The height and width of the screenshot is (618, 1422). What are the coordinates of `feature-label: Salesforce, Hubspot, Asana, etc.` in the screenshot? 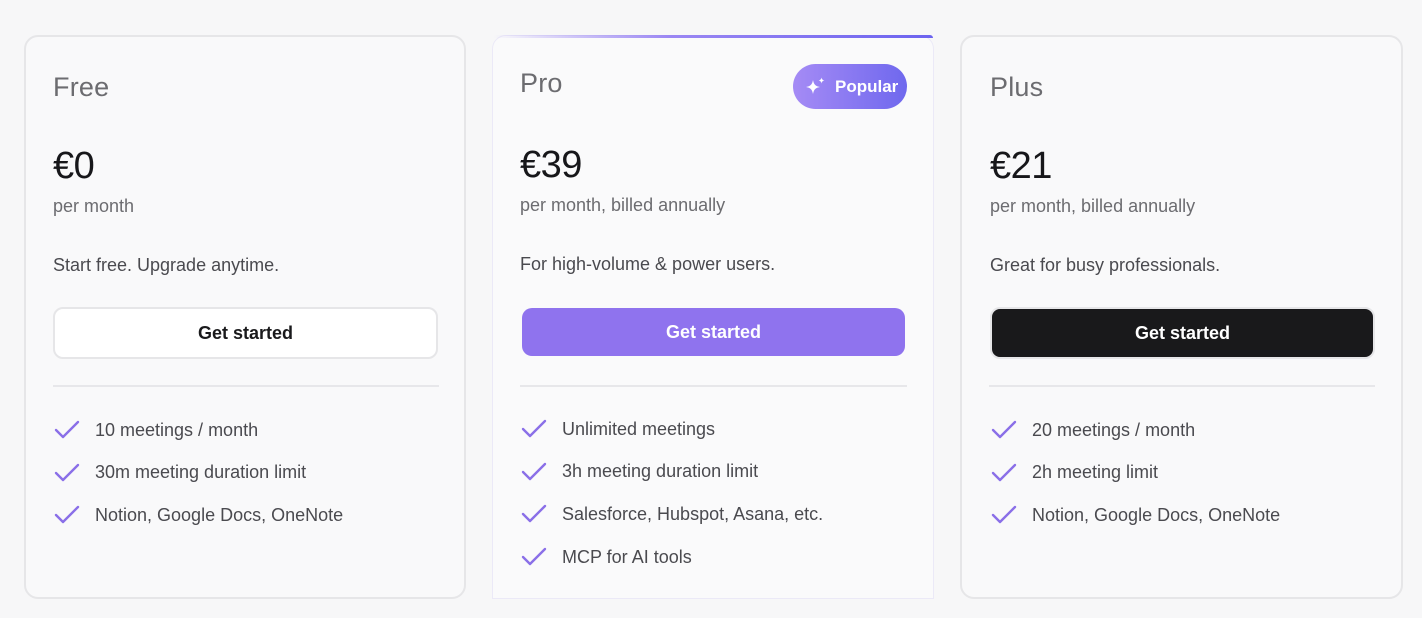 It's located at (693, 513).